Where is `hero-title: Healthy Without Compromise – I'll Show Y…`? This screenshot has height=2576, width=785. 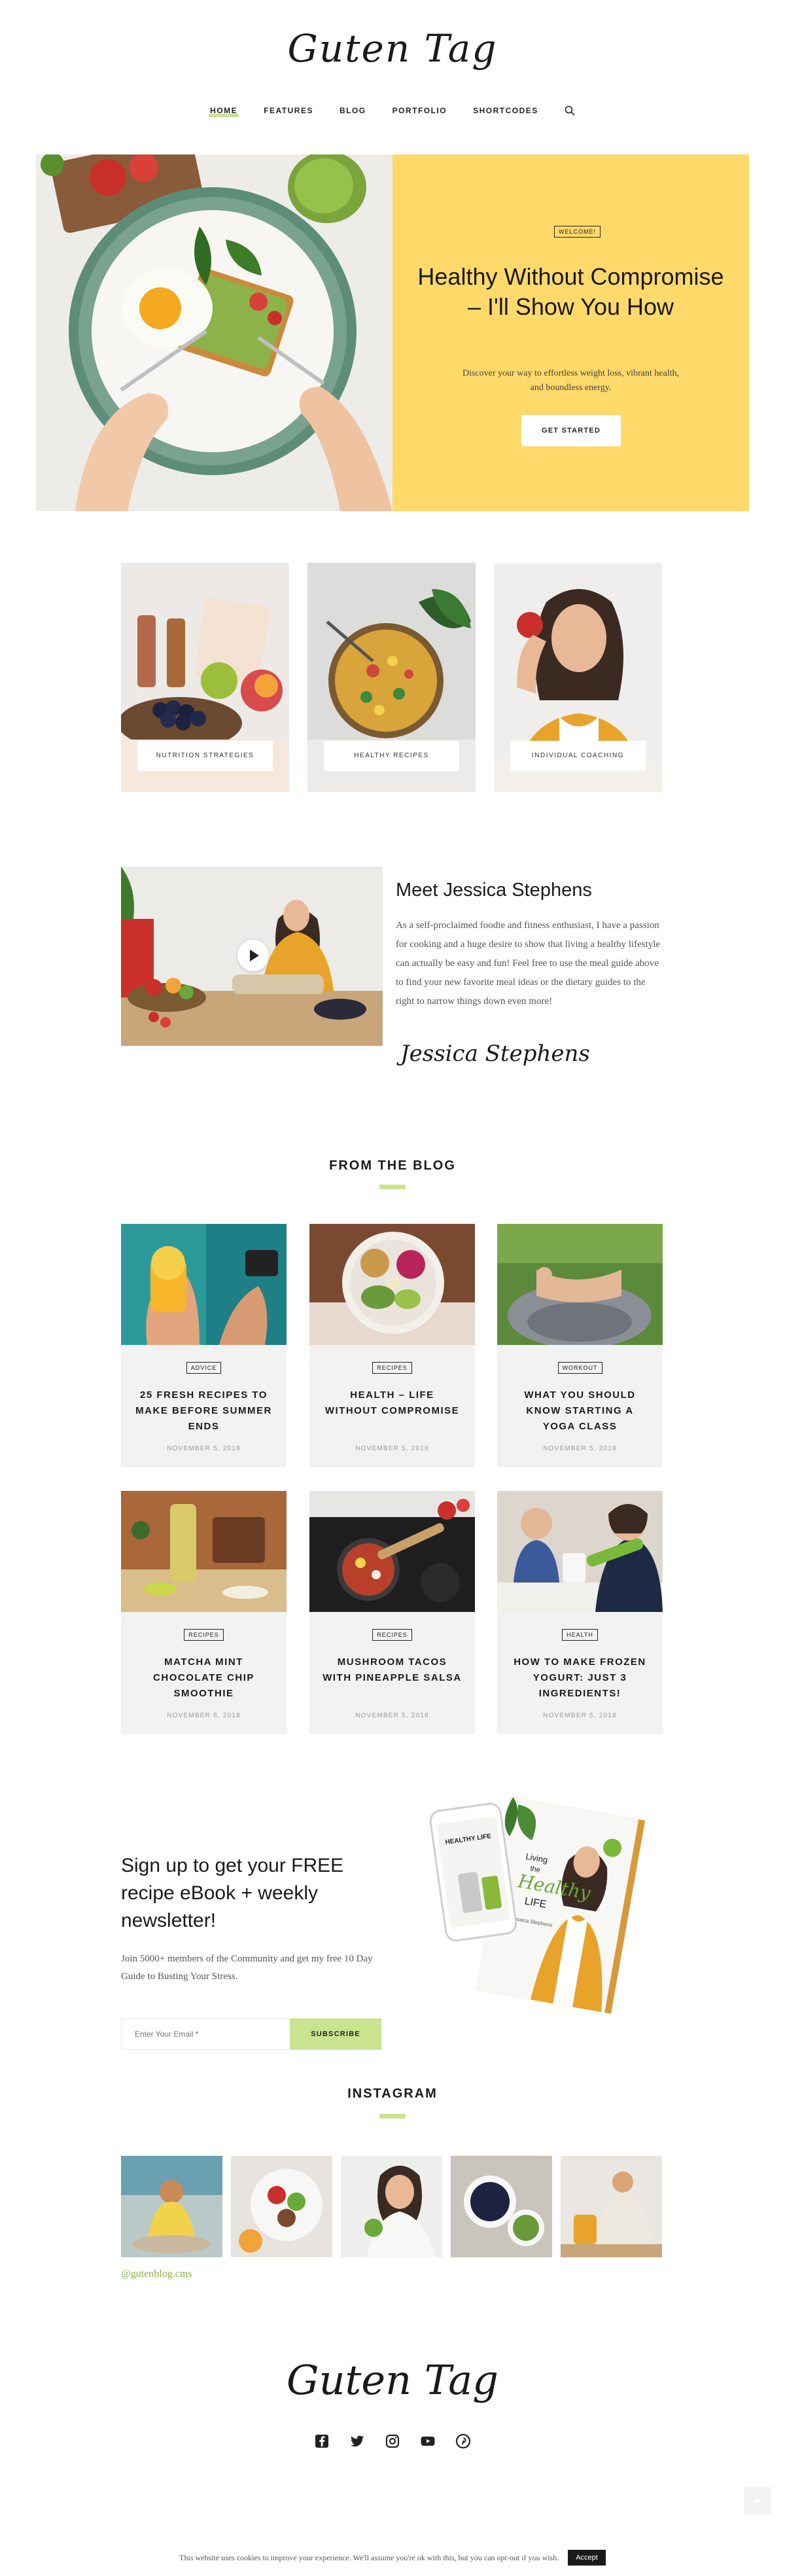 hero-title: Healthy Without Compromise – I'll Show Y… is located at coordinates (570, 291).